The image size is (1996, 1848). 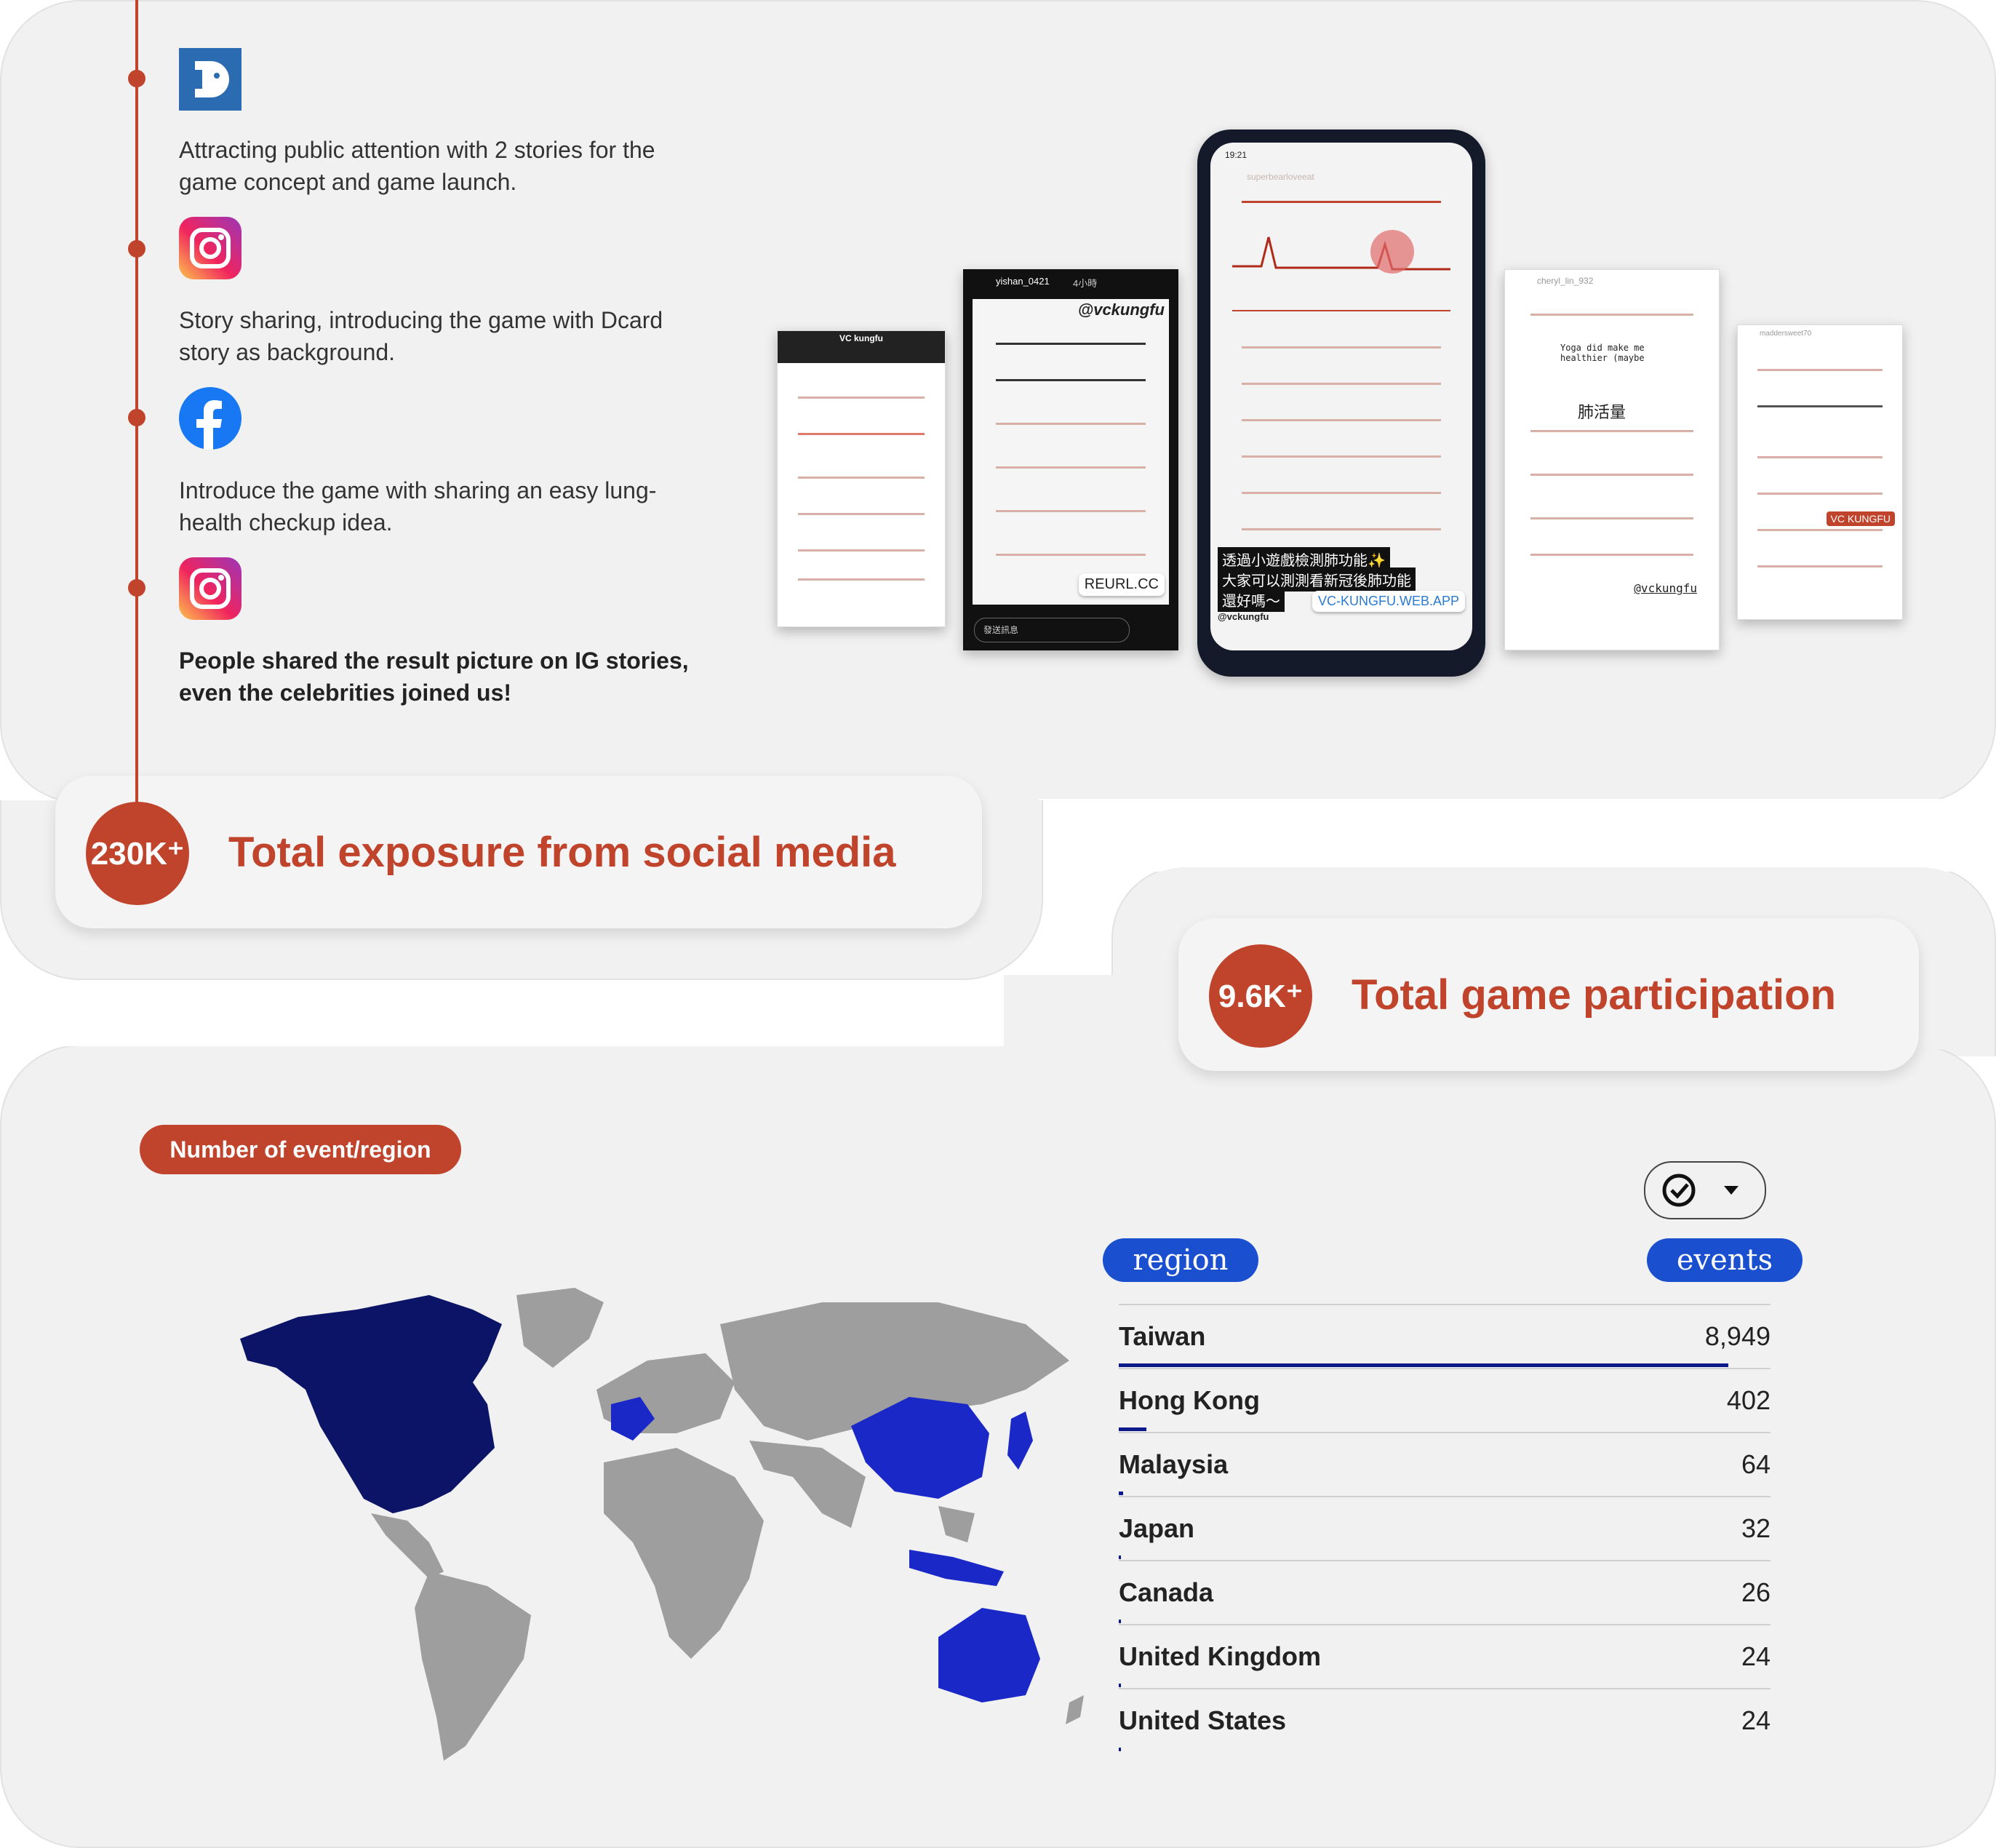 What do you see at coordinates (371, 1404) in the screenshot?
I see `map-region-north-america` at bounding box center [371, 1404].